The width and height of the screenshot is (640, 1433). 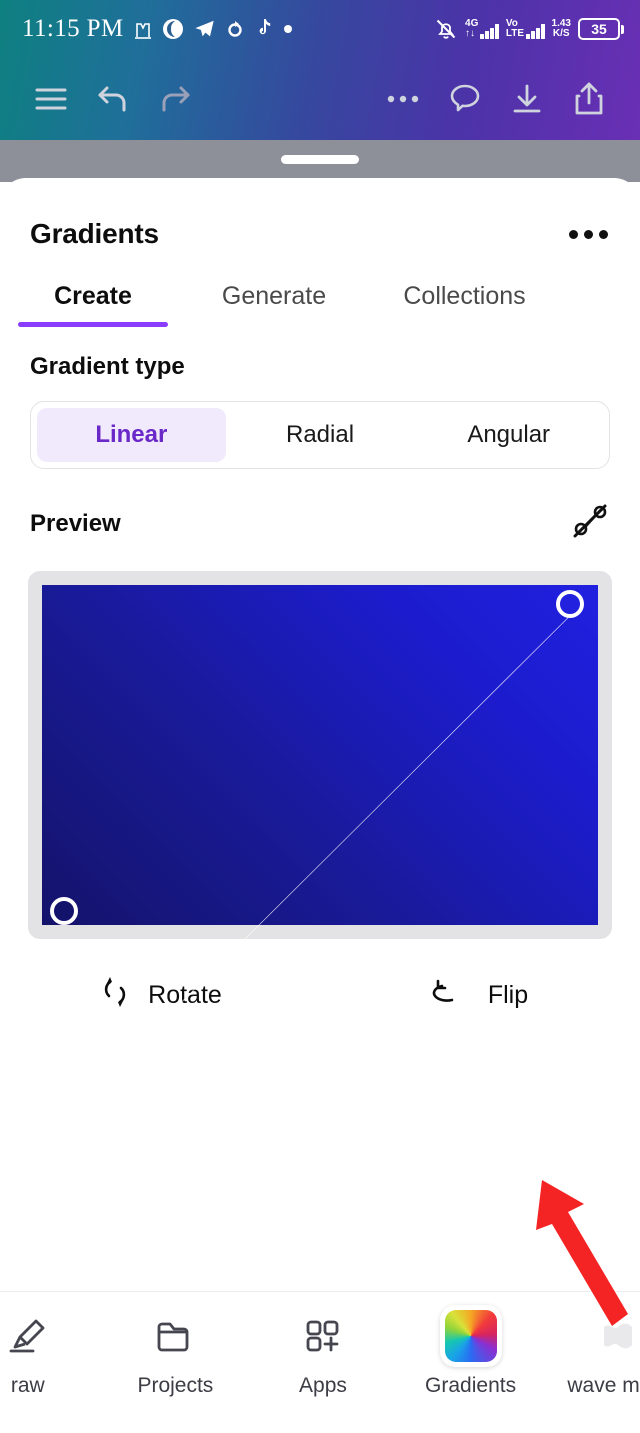 I want to click on tab-collections-label: Collections, so click(x=464, y=296).